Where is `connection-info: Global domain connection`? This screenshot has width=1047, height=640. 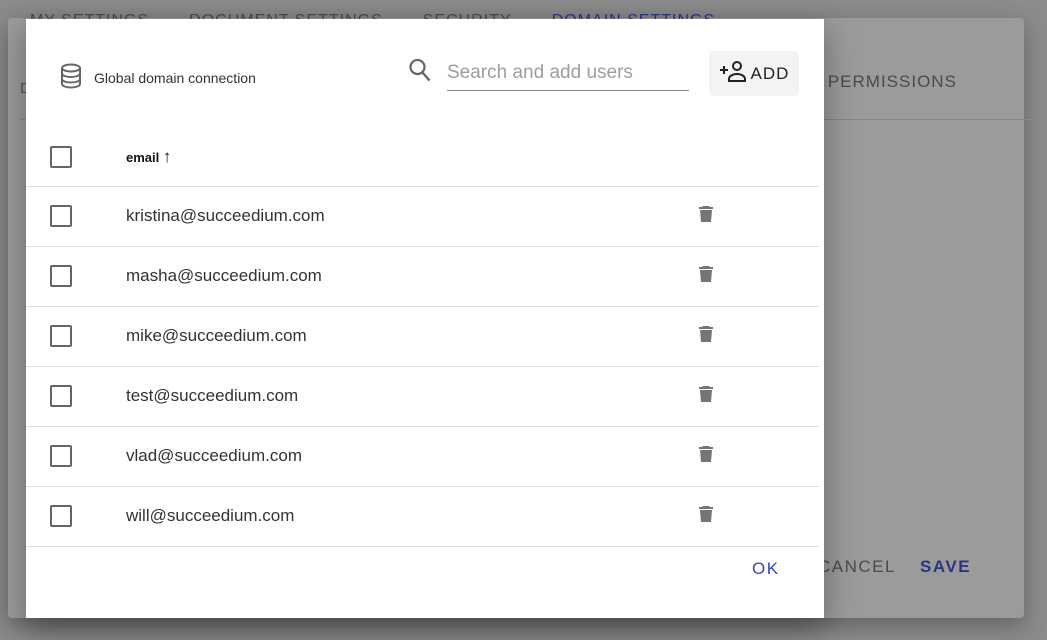 connection-info: Global domain connection is located at coordinates (158, 77).